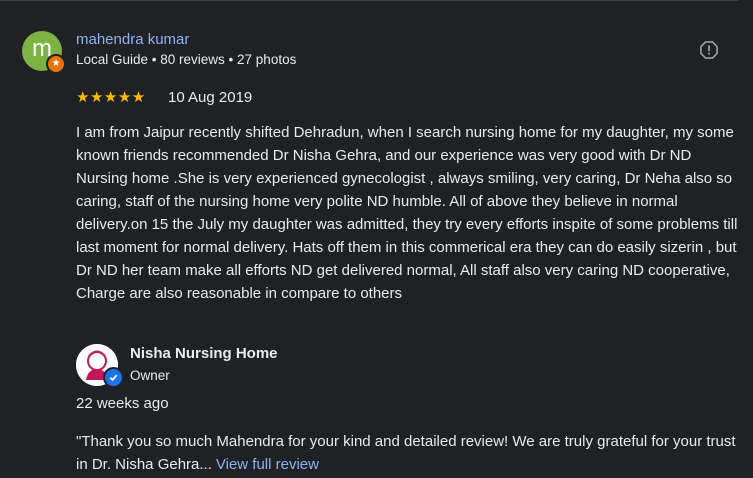 The image size is (753, 478). I want to click on owner-role: Owner, so click(150, 375).